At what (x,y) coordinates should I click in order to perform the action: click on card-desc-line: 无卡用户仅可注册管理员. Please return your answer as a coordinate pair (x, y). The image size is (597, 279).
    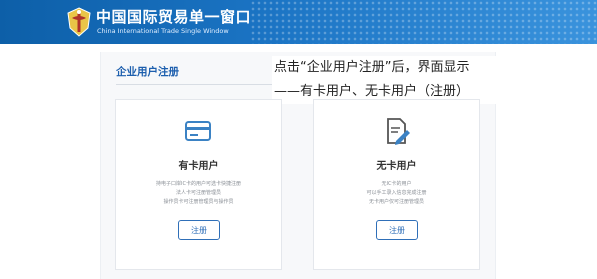
    Looking at the image, I should click on (396, 202).